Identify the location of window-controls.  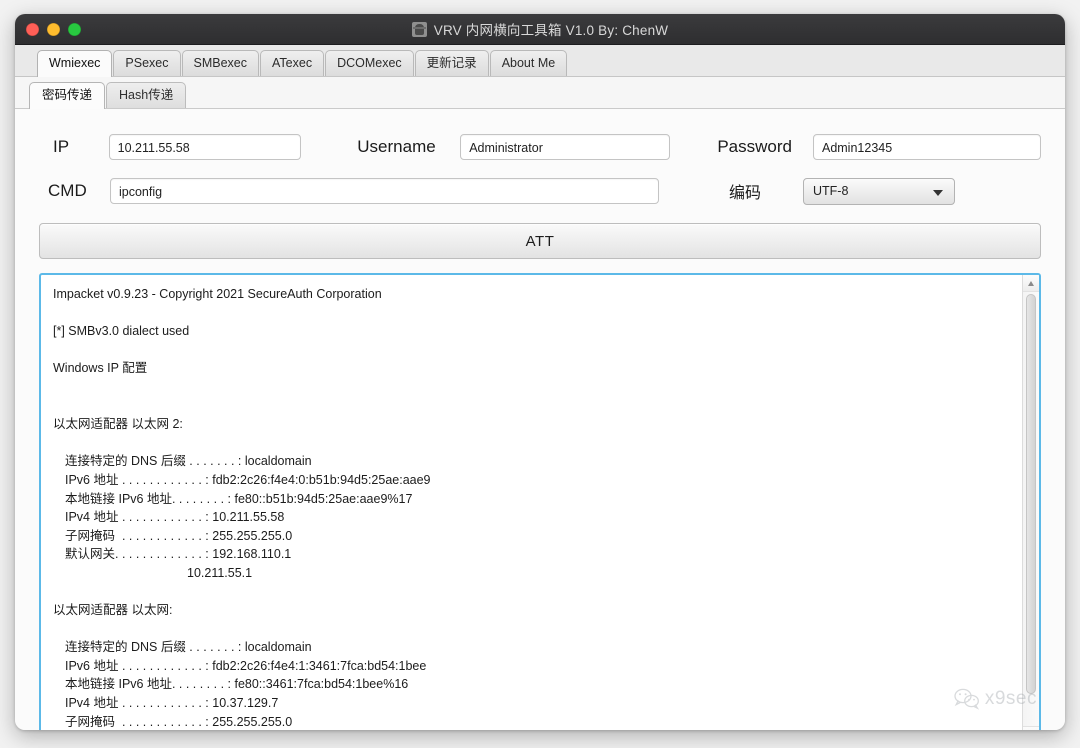
(53, 29).